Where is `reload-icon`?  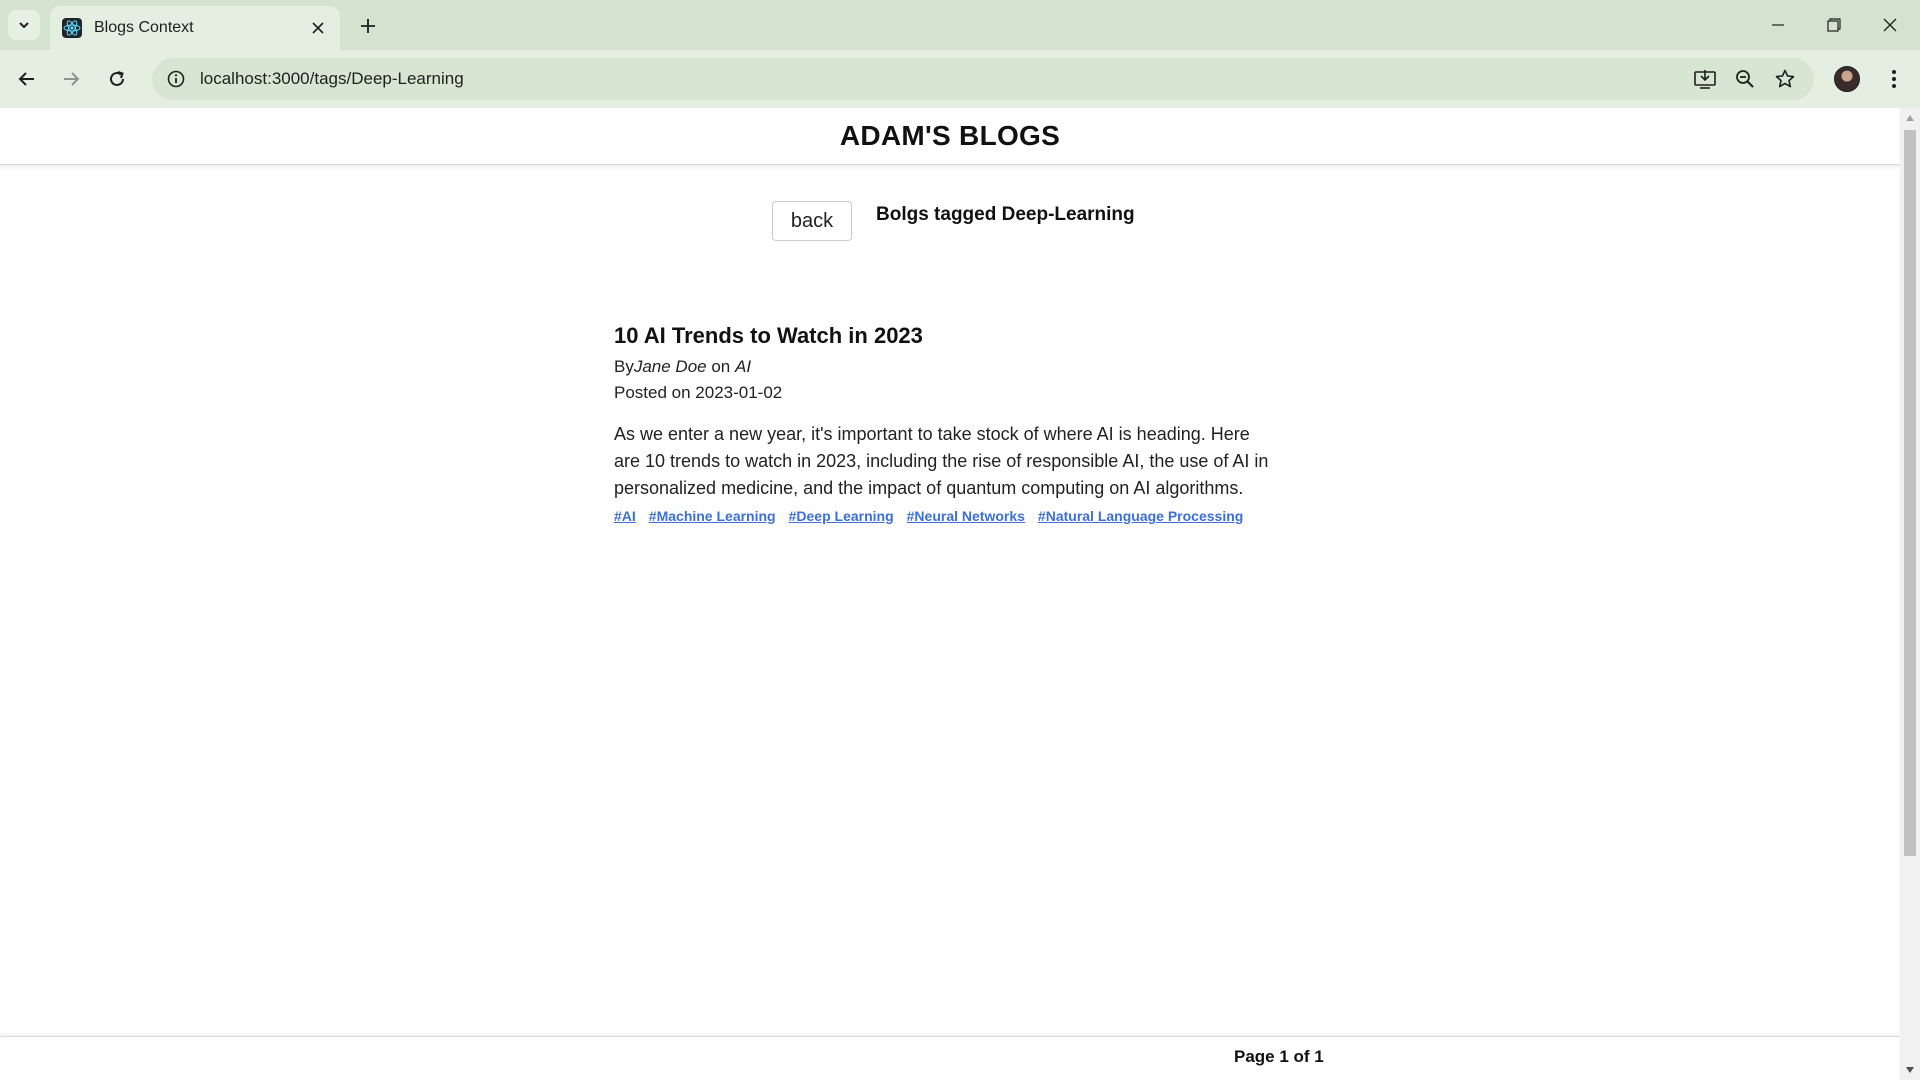 reload-icon is located at coordinates (117, 78).